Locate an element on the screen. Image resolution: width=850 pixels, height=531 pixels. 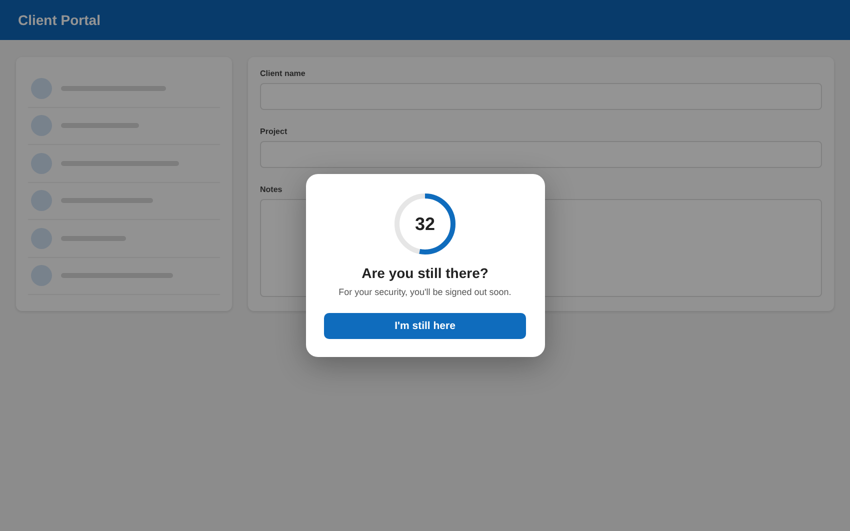
field-label: Project is located at coordinates (274, 131).